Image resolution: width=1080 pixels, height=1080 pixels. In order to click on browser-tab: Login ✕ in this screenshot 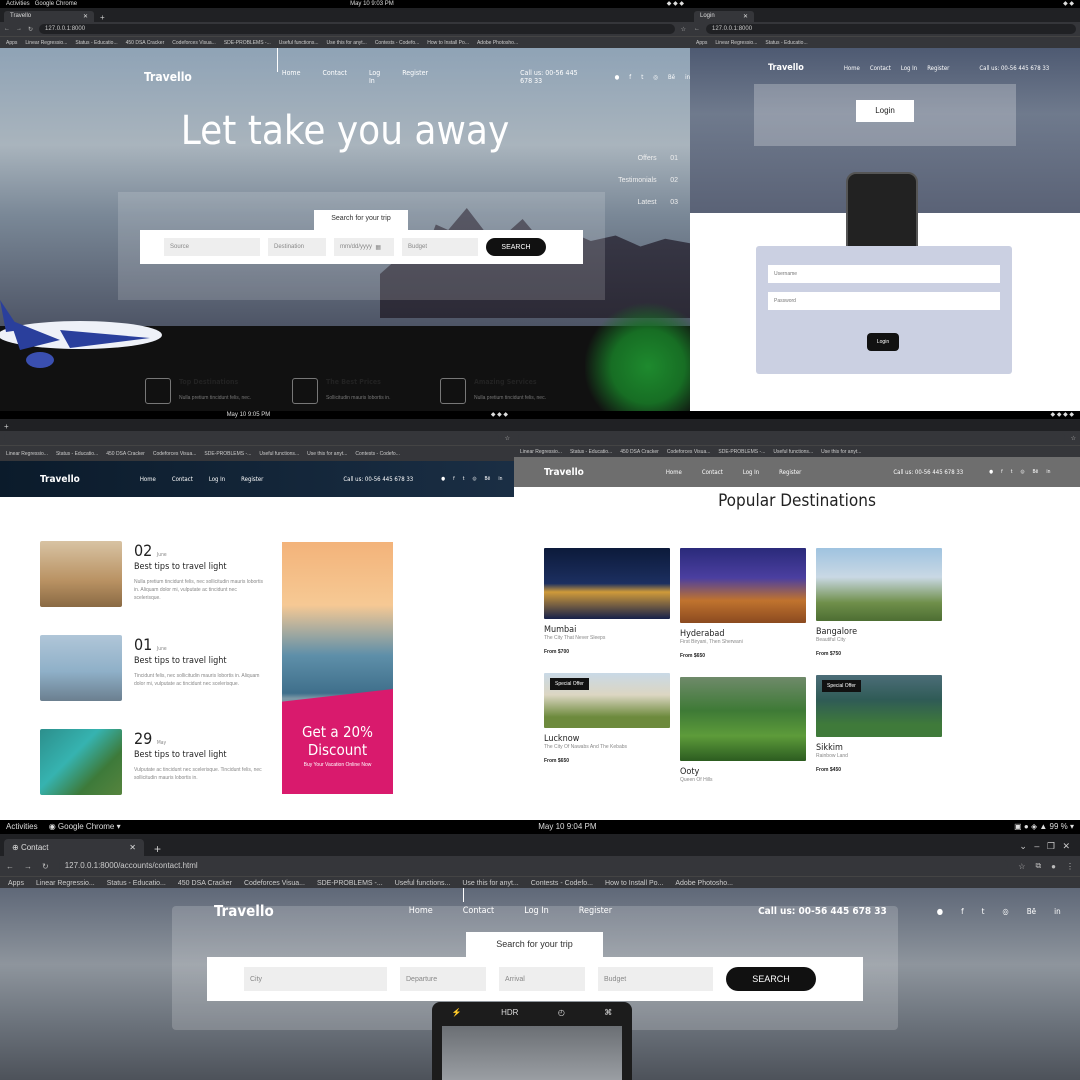, I will do `click(724, 16)`.